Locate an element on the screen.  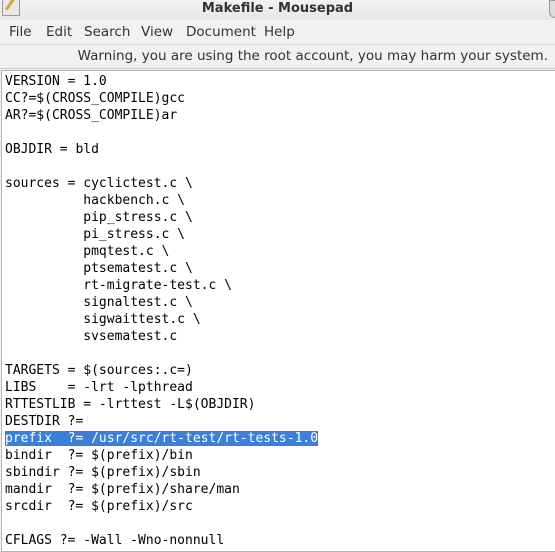
code-line: mandir ?= $(prefix)/share/man is located at coordinates (161, 489).